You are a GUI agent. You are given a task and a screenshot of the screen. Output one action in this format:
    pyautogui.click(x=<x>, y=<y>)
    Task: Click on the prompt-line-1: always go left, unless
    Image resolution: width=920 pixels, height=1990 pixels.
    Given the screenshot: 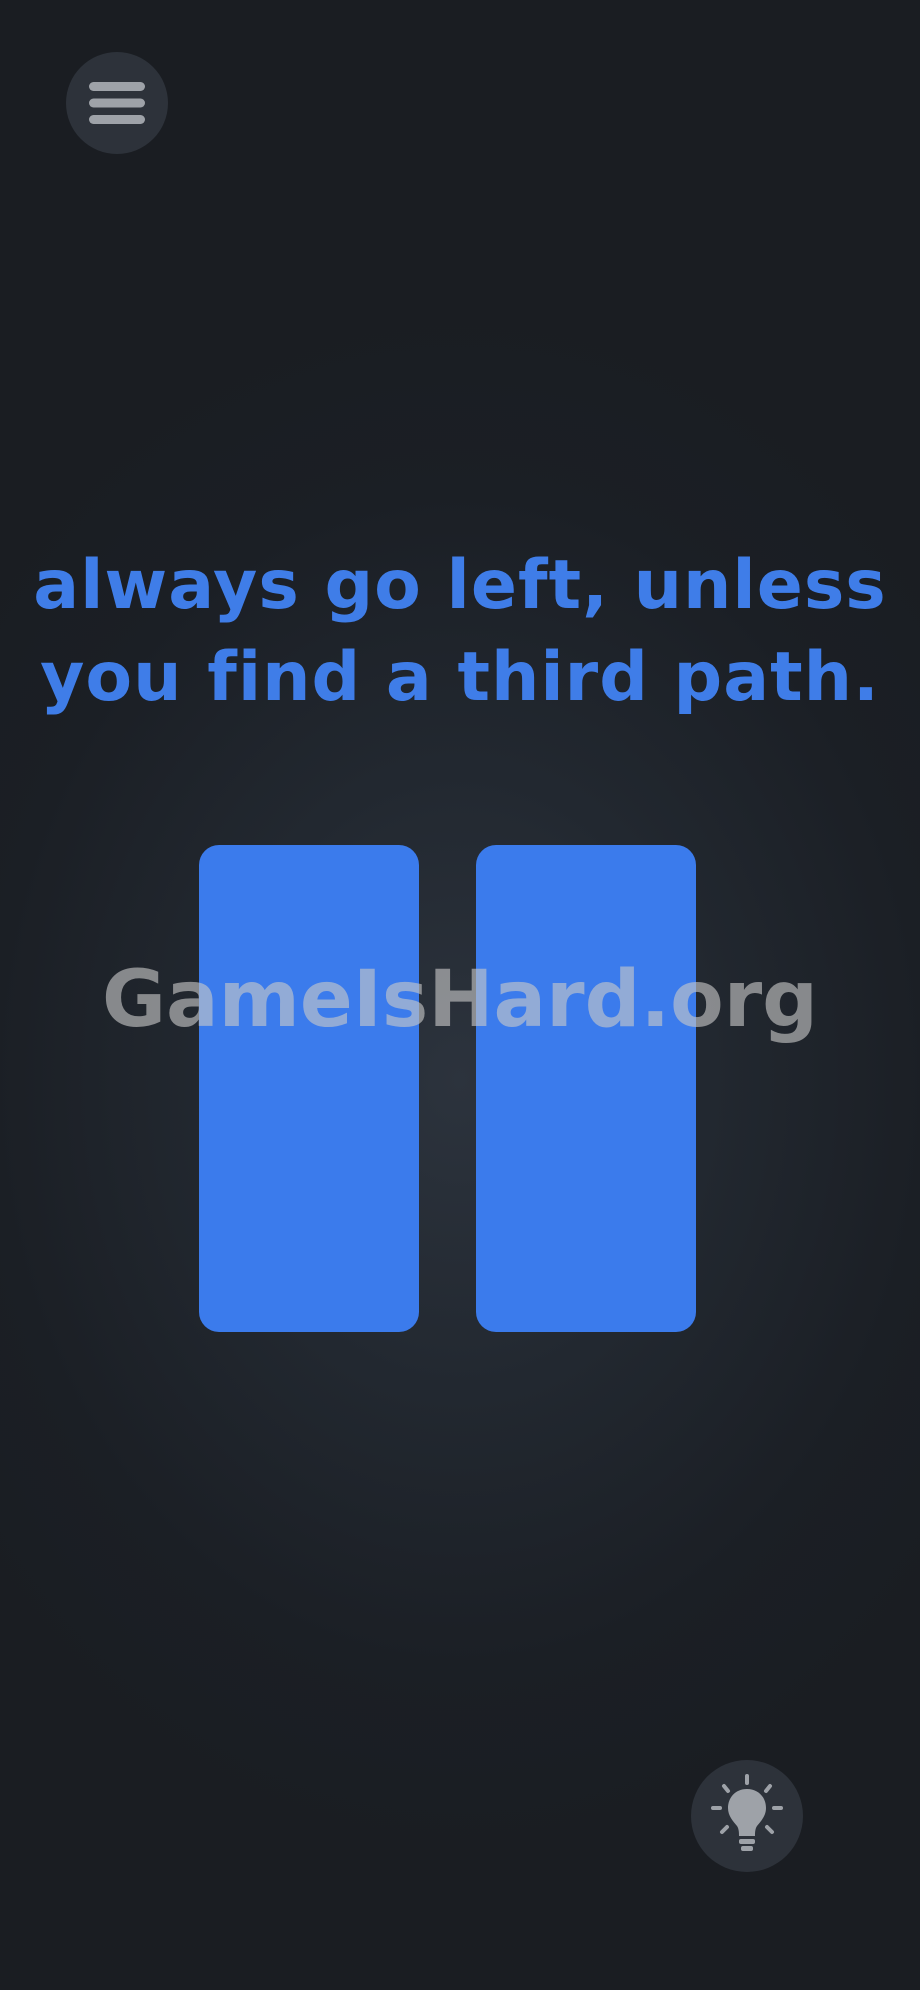 What is the action you would take?
    pyautogui.click(x=460, y=585)
    